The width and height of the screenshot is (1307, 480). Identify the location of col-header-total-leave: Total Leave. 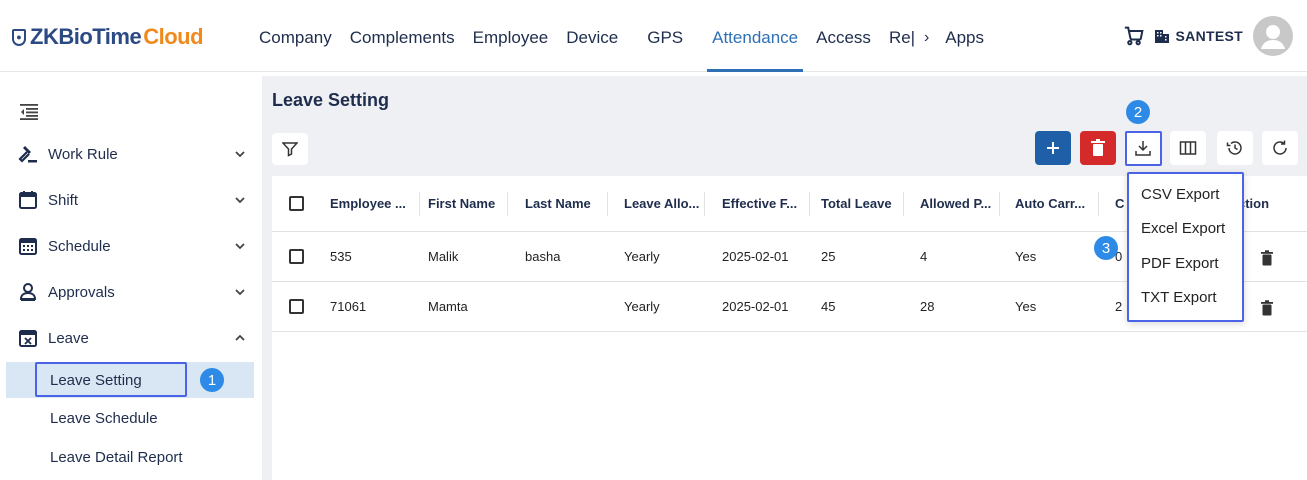
(856, 203).